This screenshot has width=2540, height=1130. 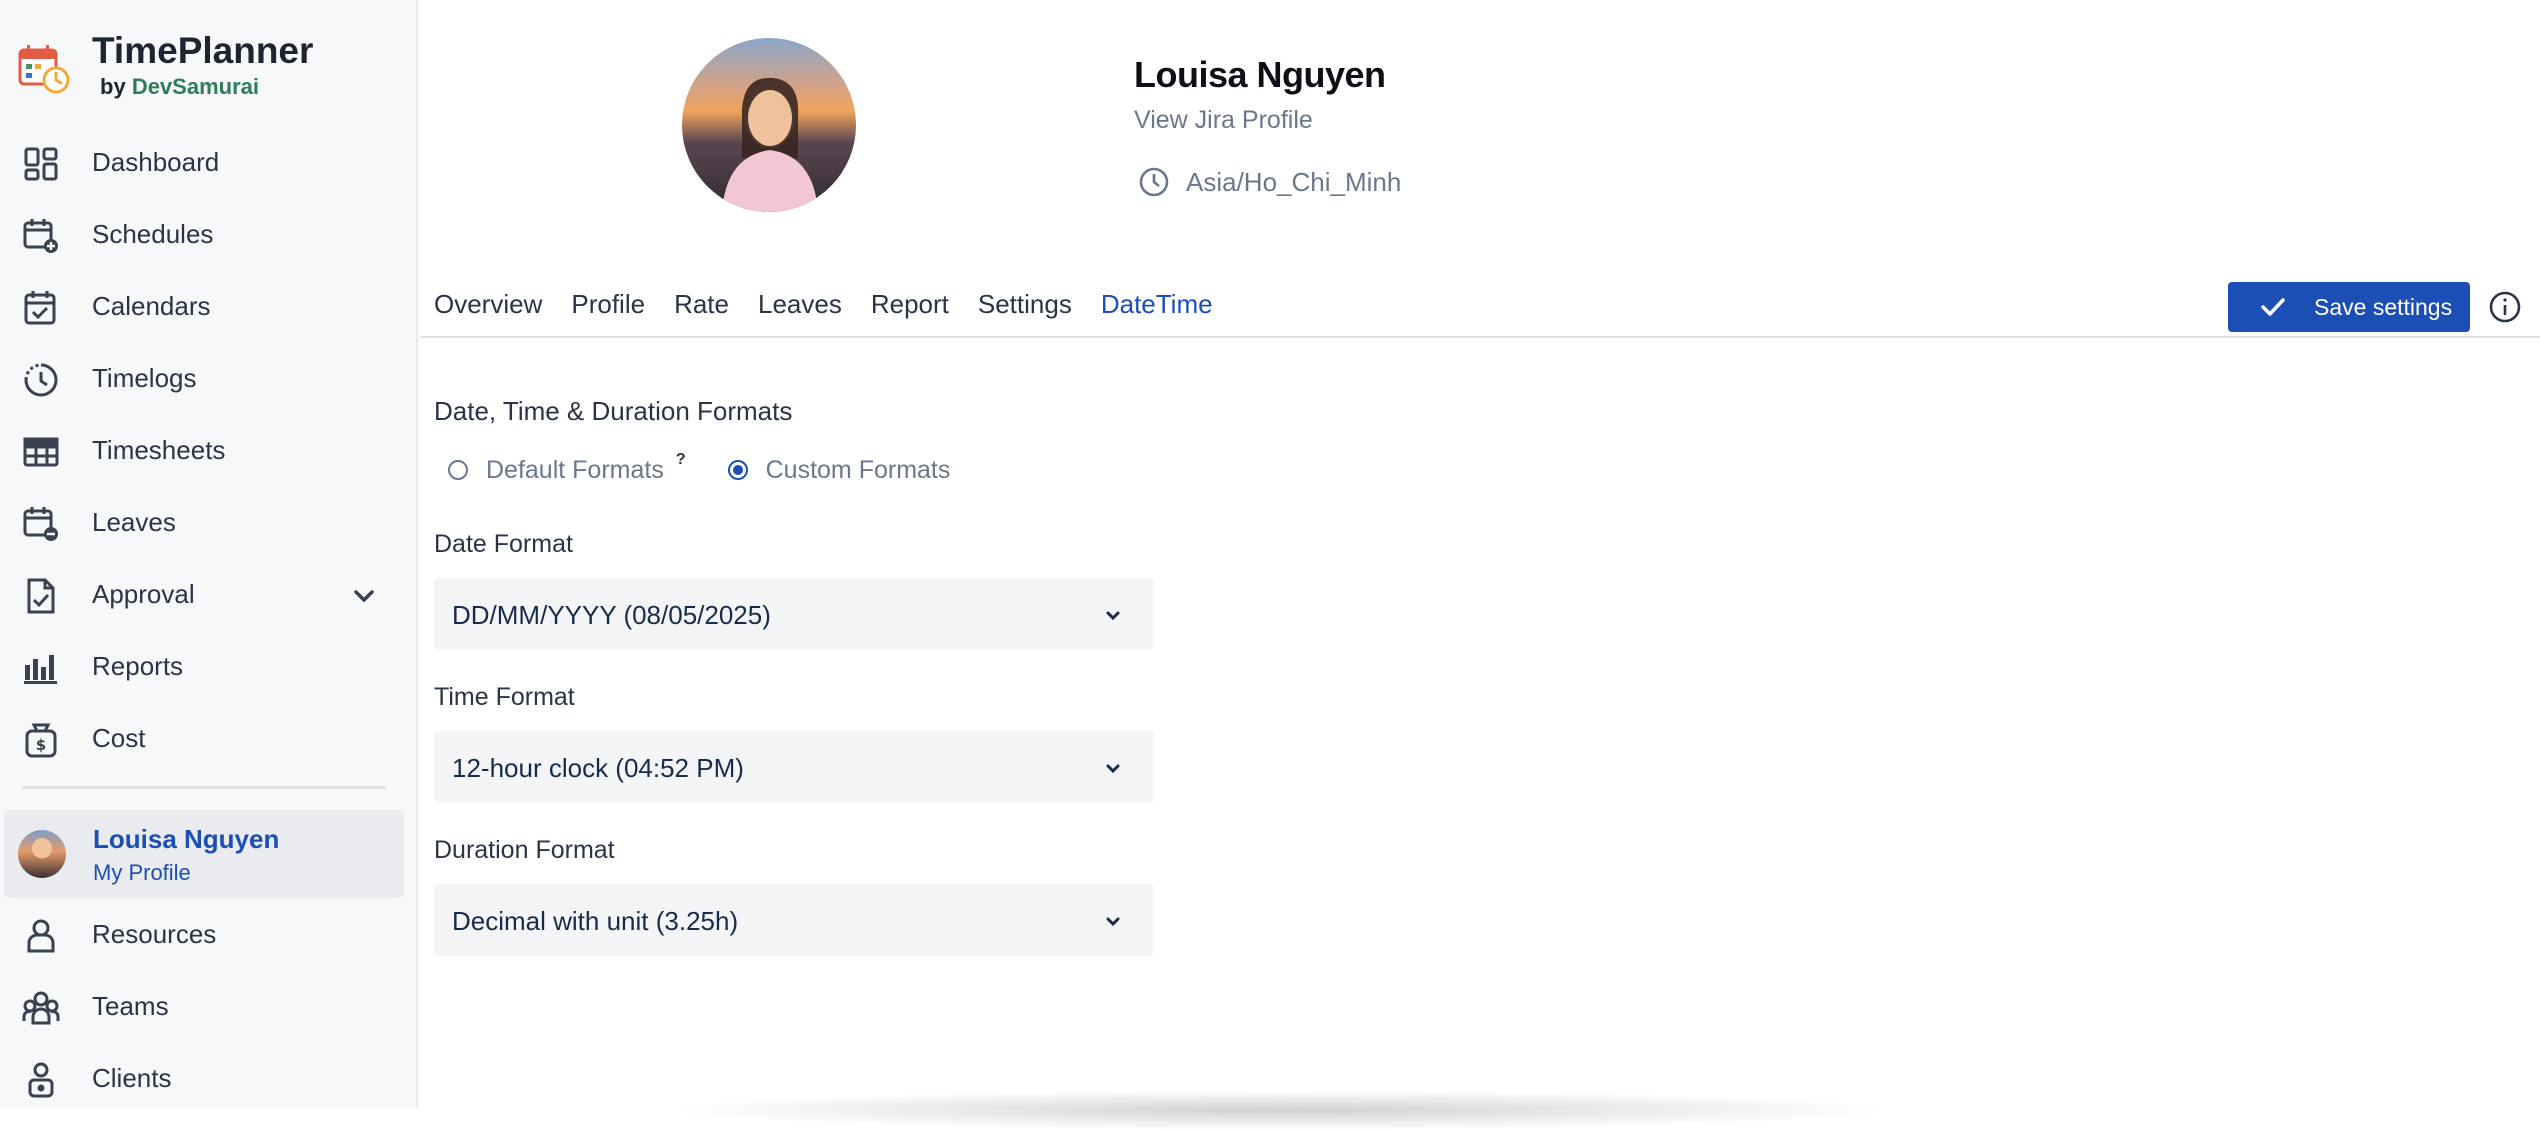 I want to click on tab-datetime: DateTime, so click(x=1157, y=309).